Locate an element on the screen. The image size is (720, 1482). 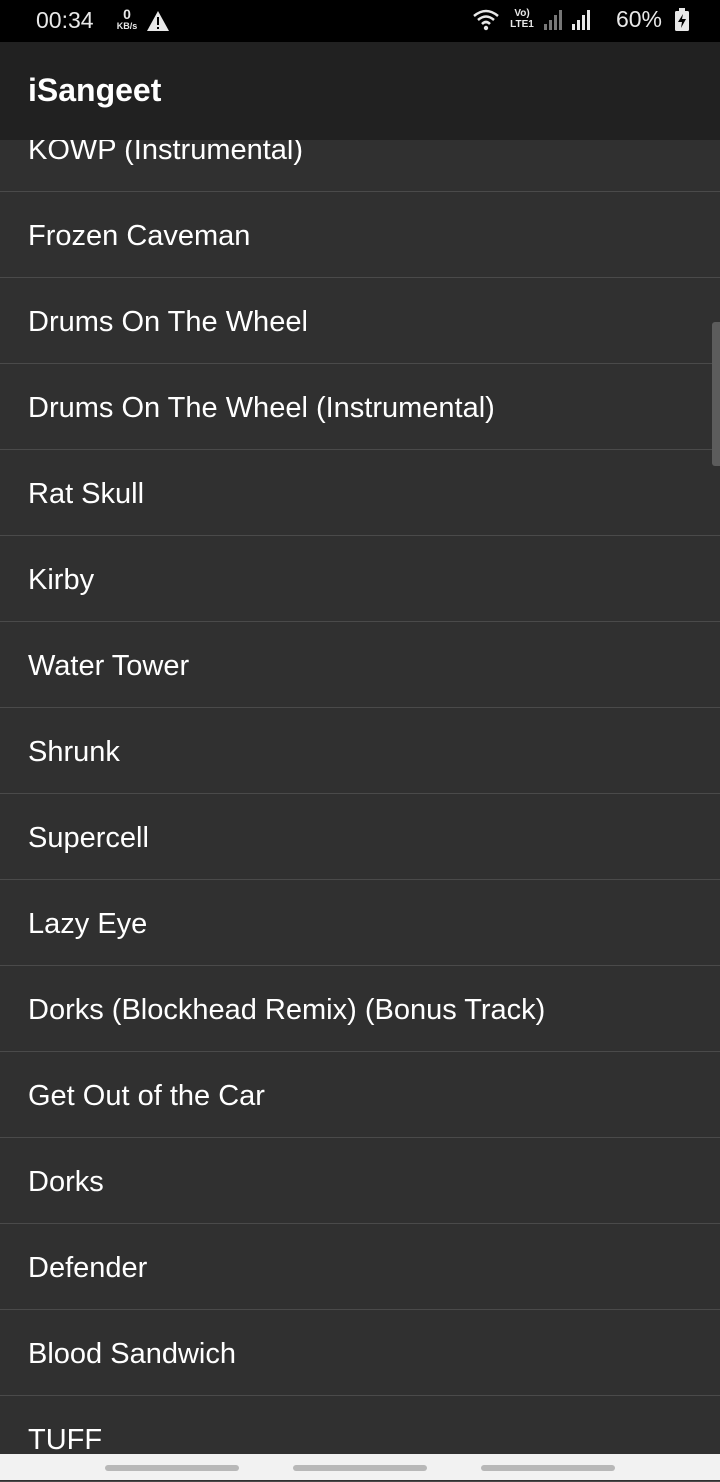
song-title: Rat Skull is located at coordinates (86, 494).